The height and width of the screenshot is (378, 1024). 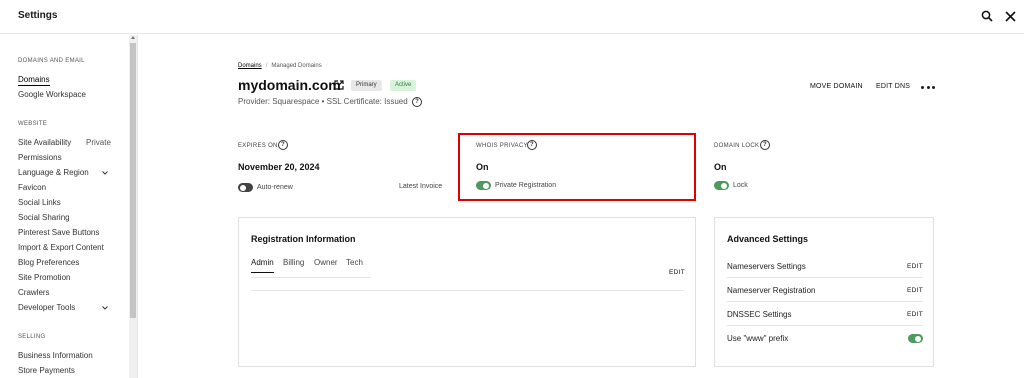 I want to click on sidebar-item-domains: Domains, so click(x=34, y=80).